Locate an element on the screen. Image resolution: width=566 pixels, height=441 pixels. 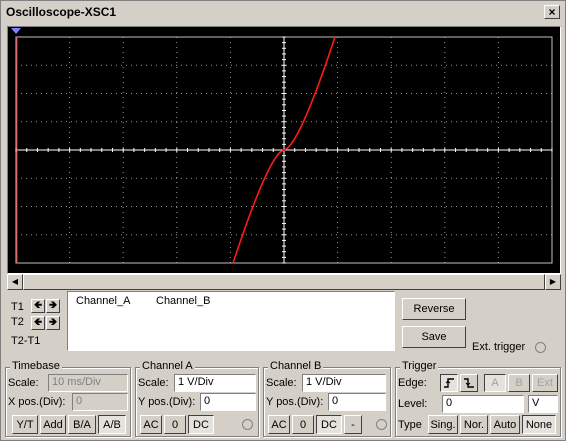
t2-left-arrow-icon: 🡸 is located at coordinates (38, 323).